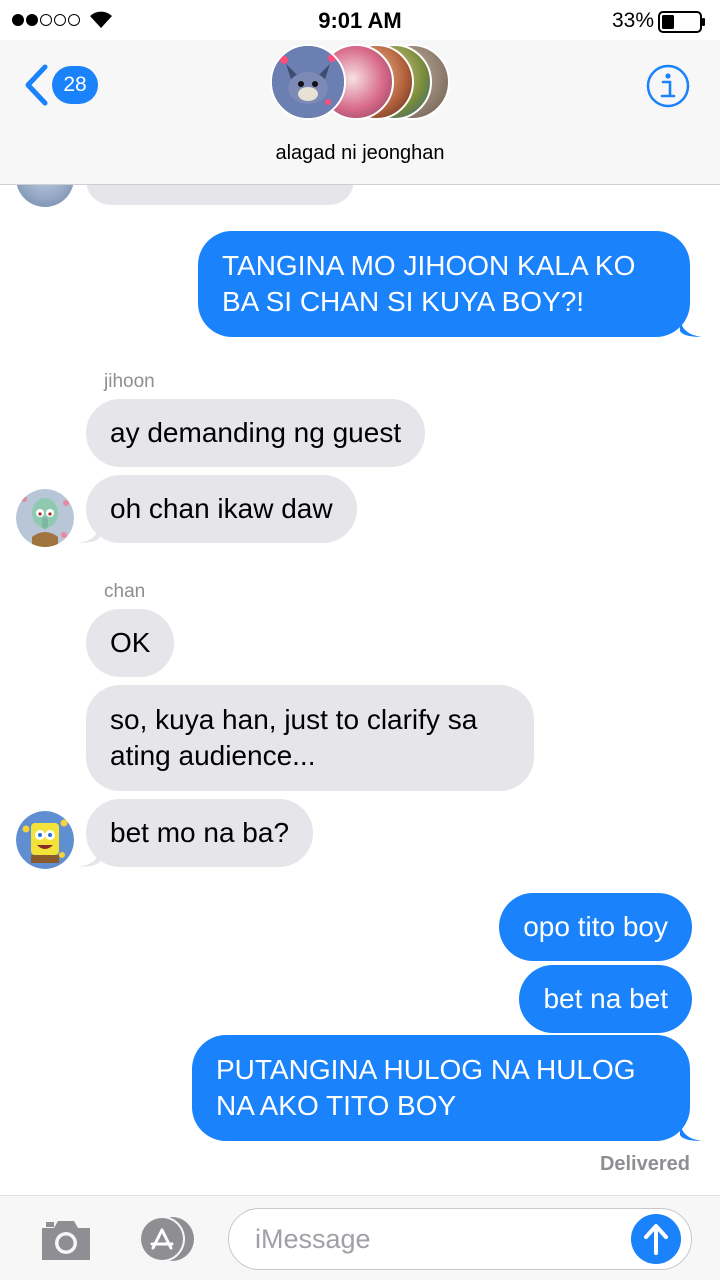 This screenshot has height=1280, width=720. What do you see at coordinates (360, 20) in the screenshot?
I see `status-bar: 9:01 AM 33%` at bounding box center [360, 20].